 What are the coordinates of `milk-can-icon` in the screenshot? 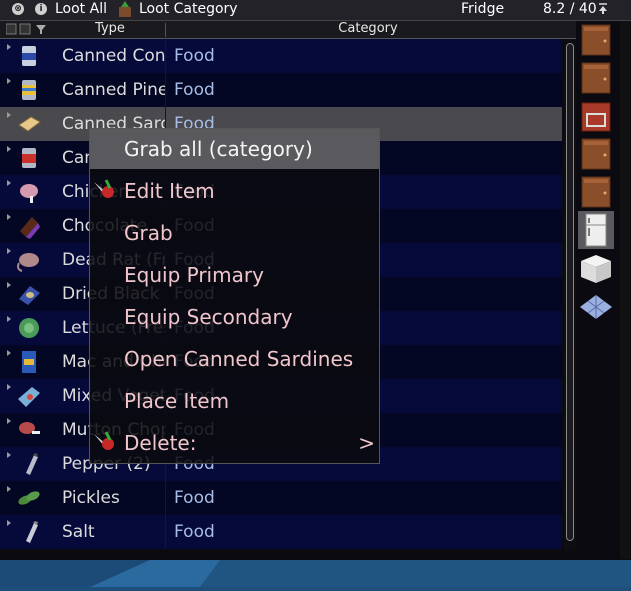 It's located at (29, 56).